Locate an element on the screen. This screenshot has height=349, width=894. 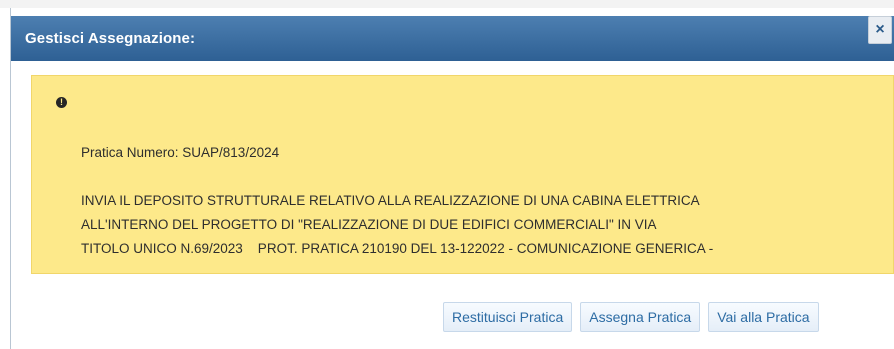
background-strip is located at coordinates (447, 4).